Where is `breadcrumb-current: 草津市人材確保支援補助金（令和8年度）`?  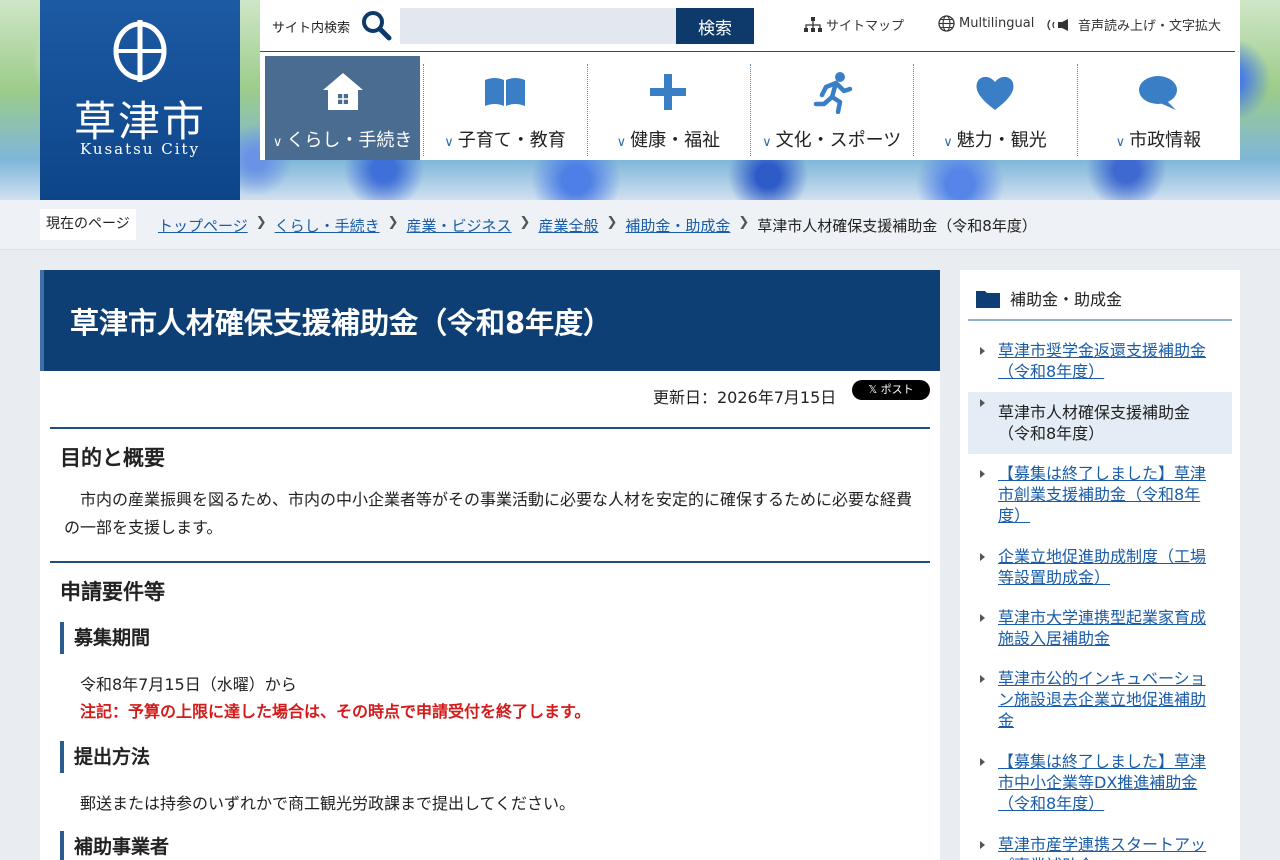
breadcrumb-current: 草津市人材確保支援補助金（令和8年度） is located at coordinates (897, 226).